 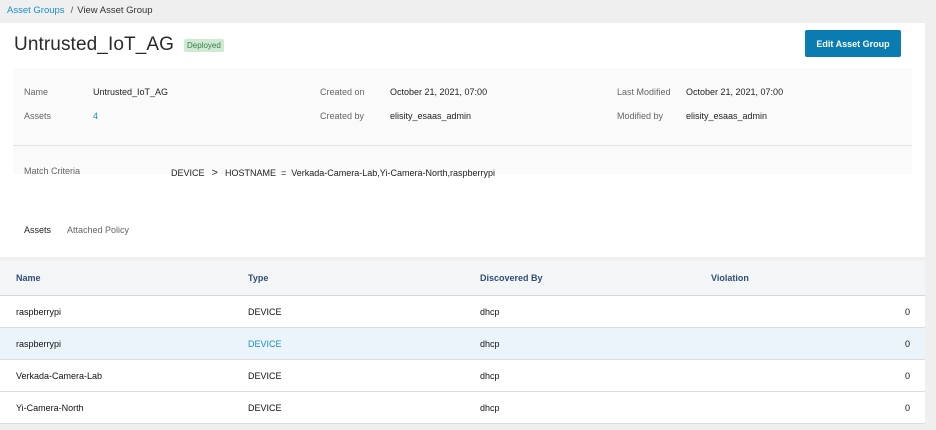 What do you see at coordinates (131, 92) in the screenshot?
I see `name-value: Untrusted_IoT_AG` at bounding box center [131, 92].